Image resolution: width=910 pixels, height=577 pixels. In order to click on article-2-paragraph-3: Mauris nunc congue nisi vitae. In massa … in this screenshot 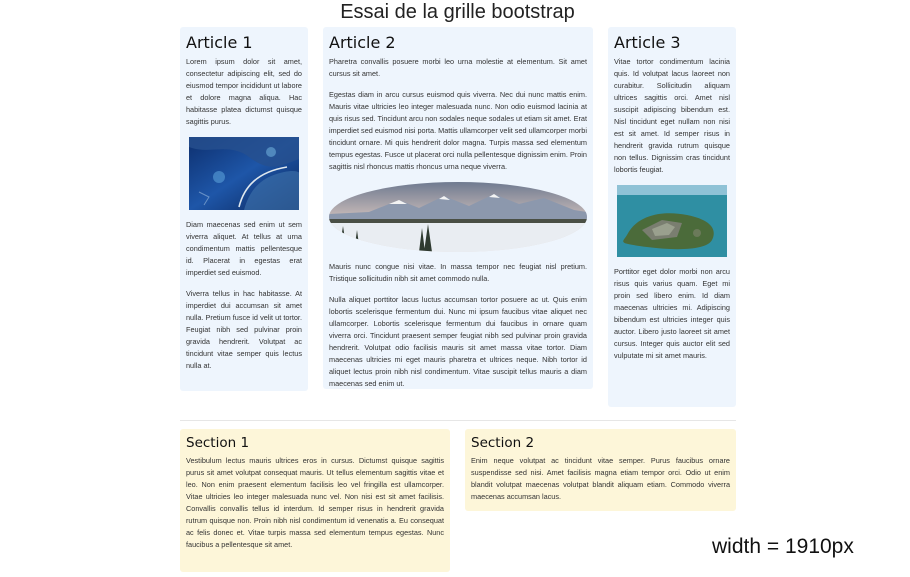, I will do `click(458, 272)`.